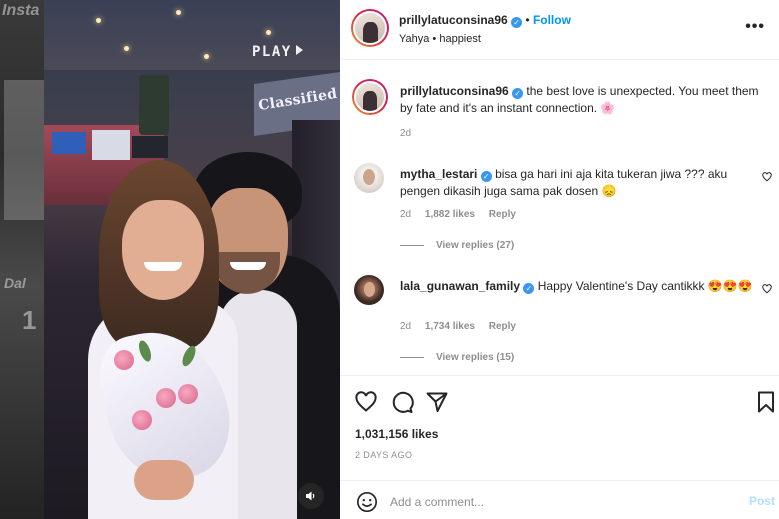 The image size is (779, 519). I want to click on background-text: Insta, so click(21, 10).